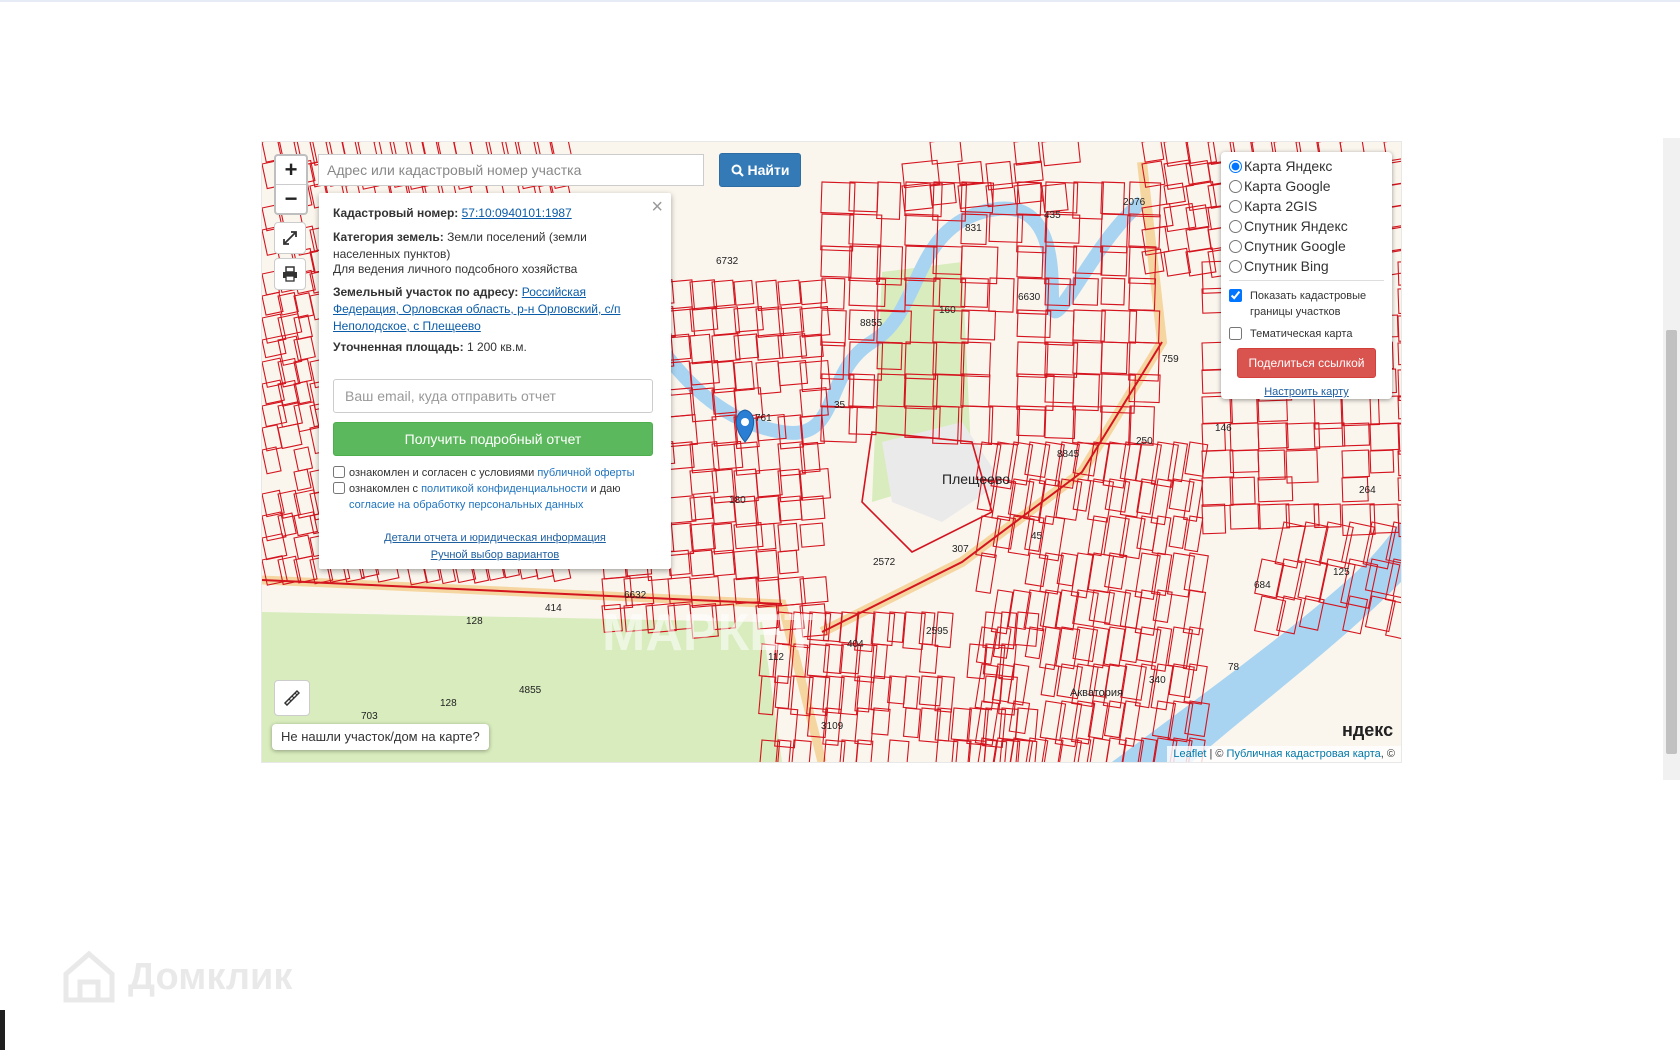 This screenshot has height=1050, width=1680. I want to click on layer-2gis-map: Карта 2GIS, so click(1273, 206).